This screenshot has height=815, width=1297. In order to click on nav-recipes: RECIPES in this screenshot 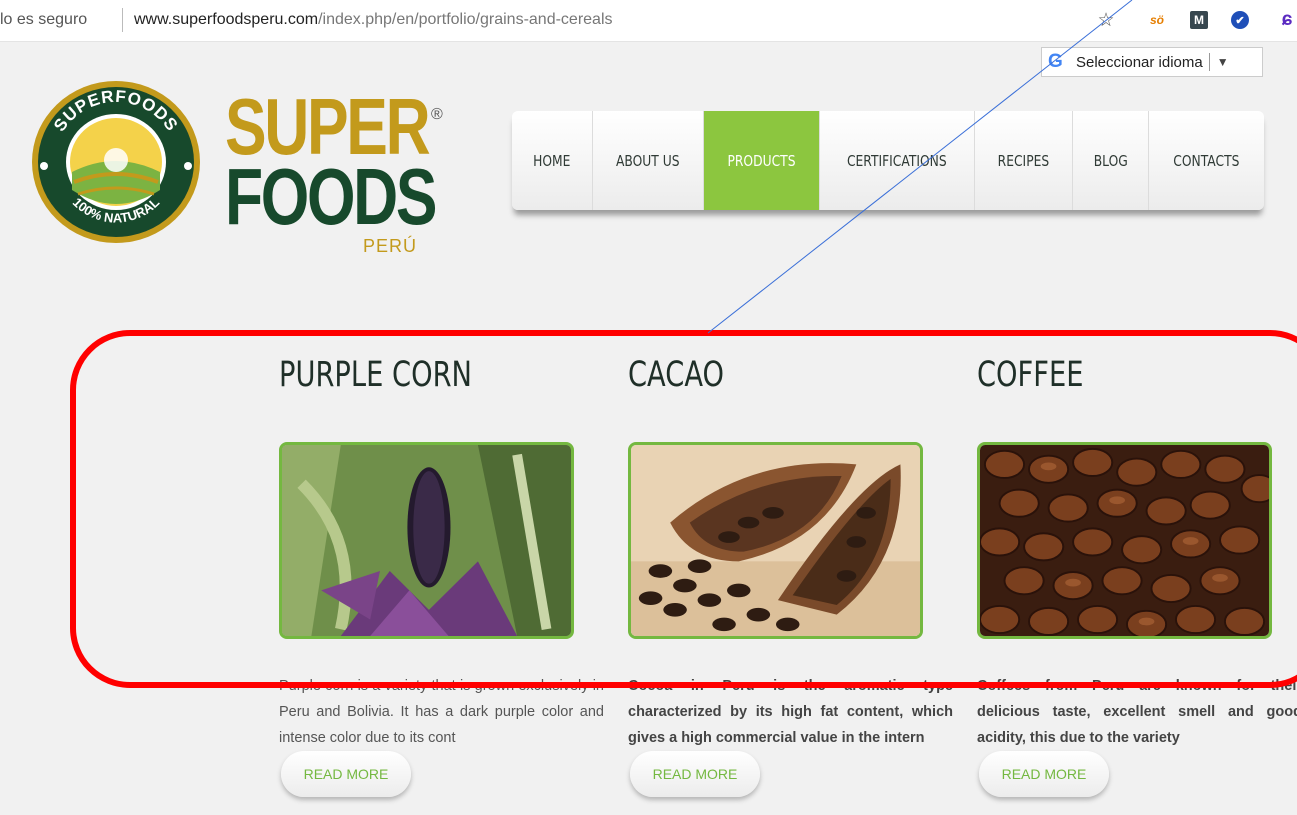, I will do `click(1024, 160)`.